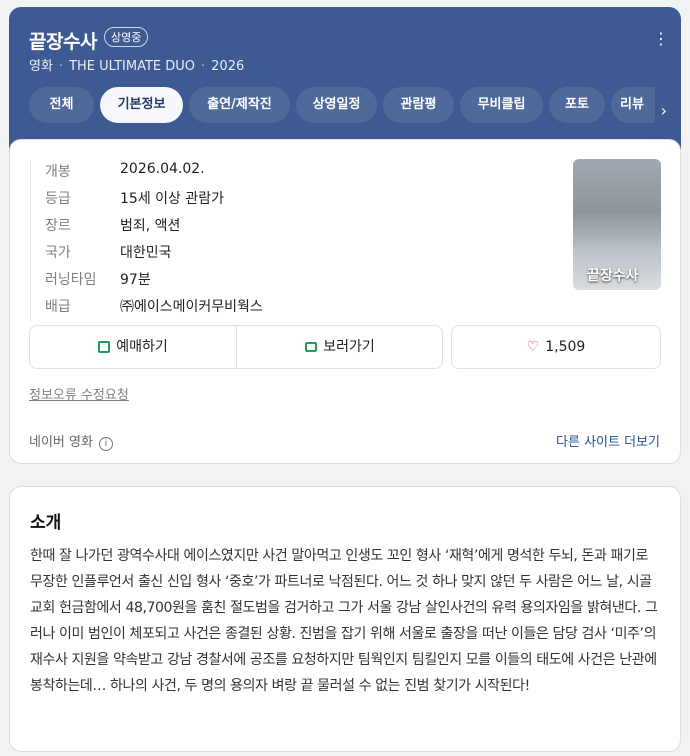  What do you see at coordinates (418, 105) in the screenshot?
I see `tab-ratings: 관람평` at bounding box center [418, 105].